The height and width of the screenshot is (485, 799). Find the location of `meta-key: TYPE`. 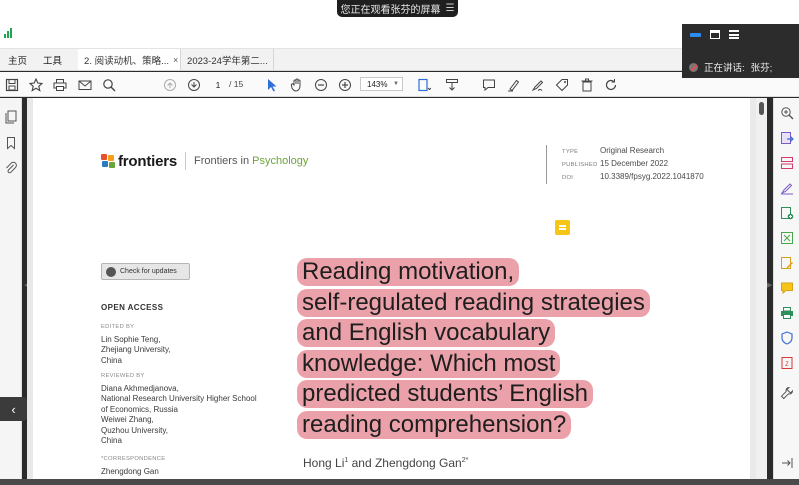

meta-key: TYPE is located at coordinates (570, 152).